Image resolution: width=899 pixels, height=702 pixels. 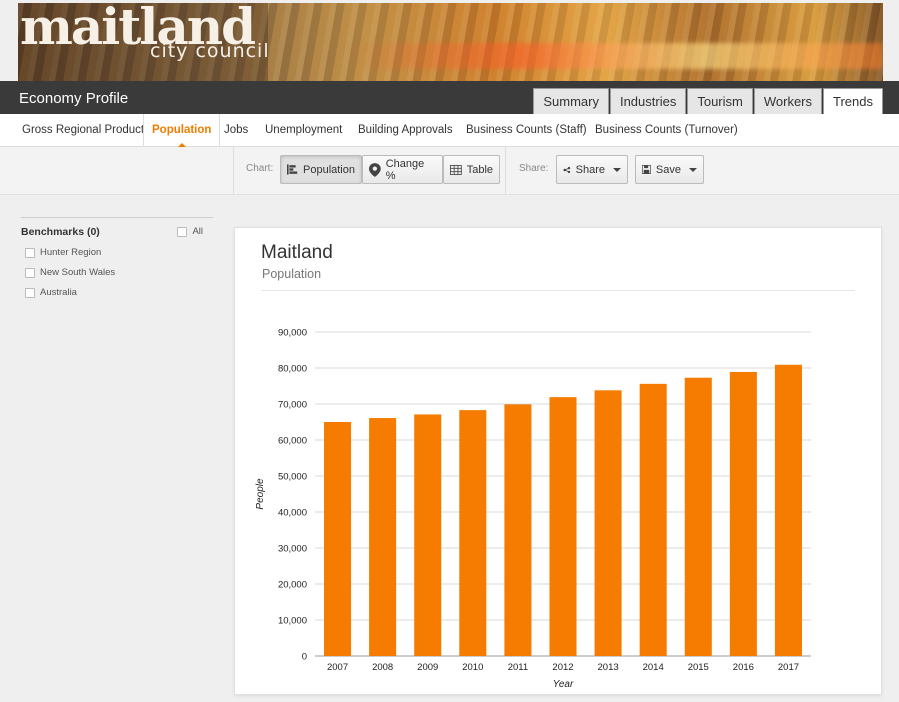 What do you see at coordinates (427, 667) in the screenshot?
I see `x-tick-label: 2009` at bounding box center [427, 667].